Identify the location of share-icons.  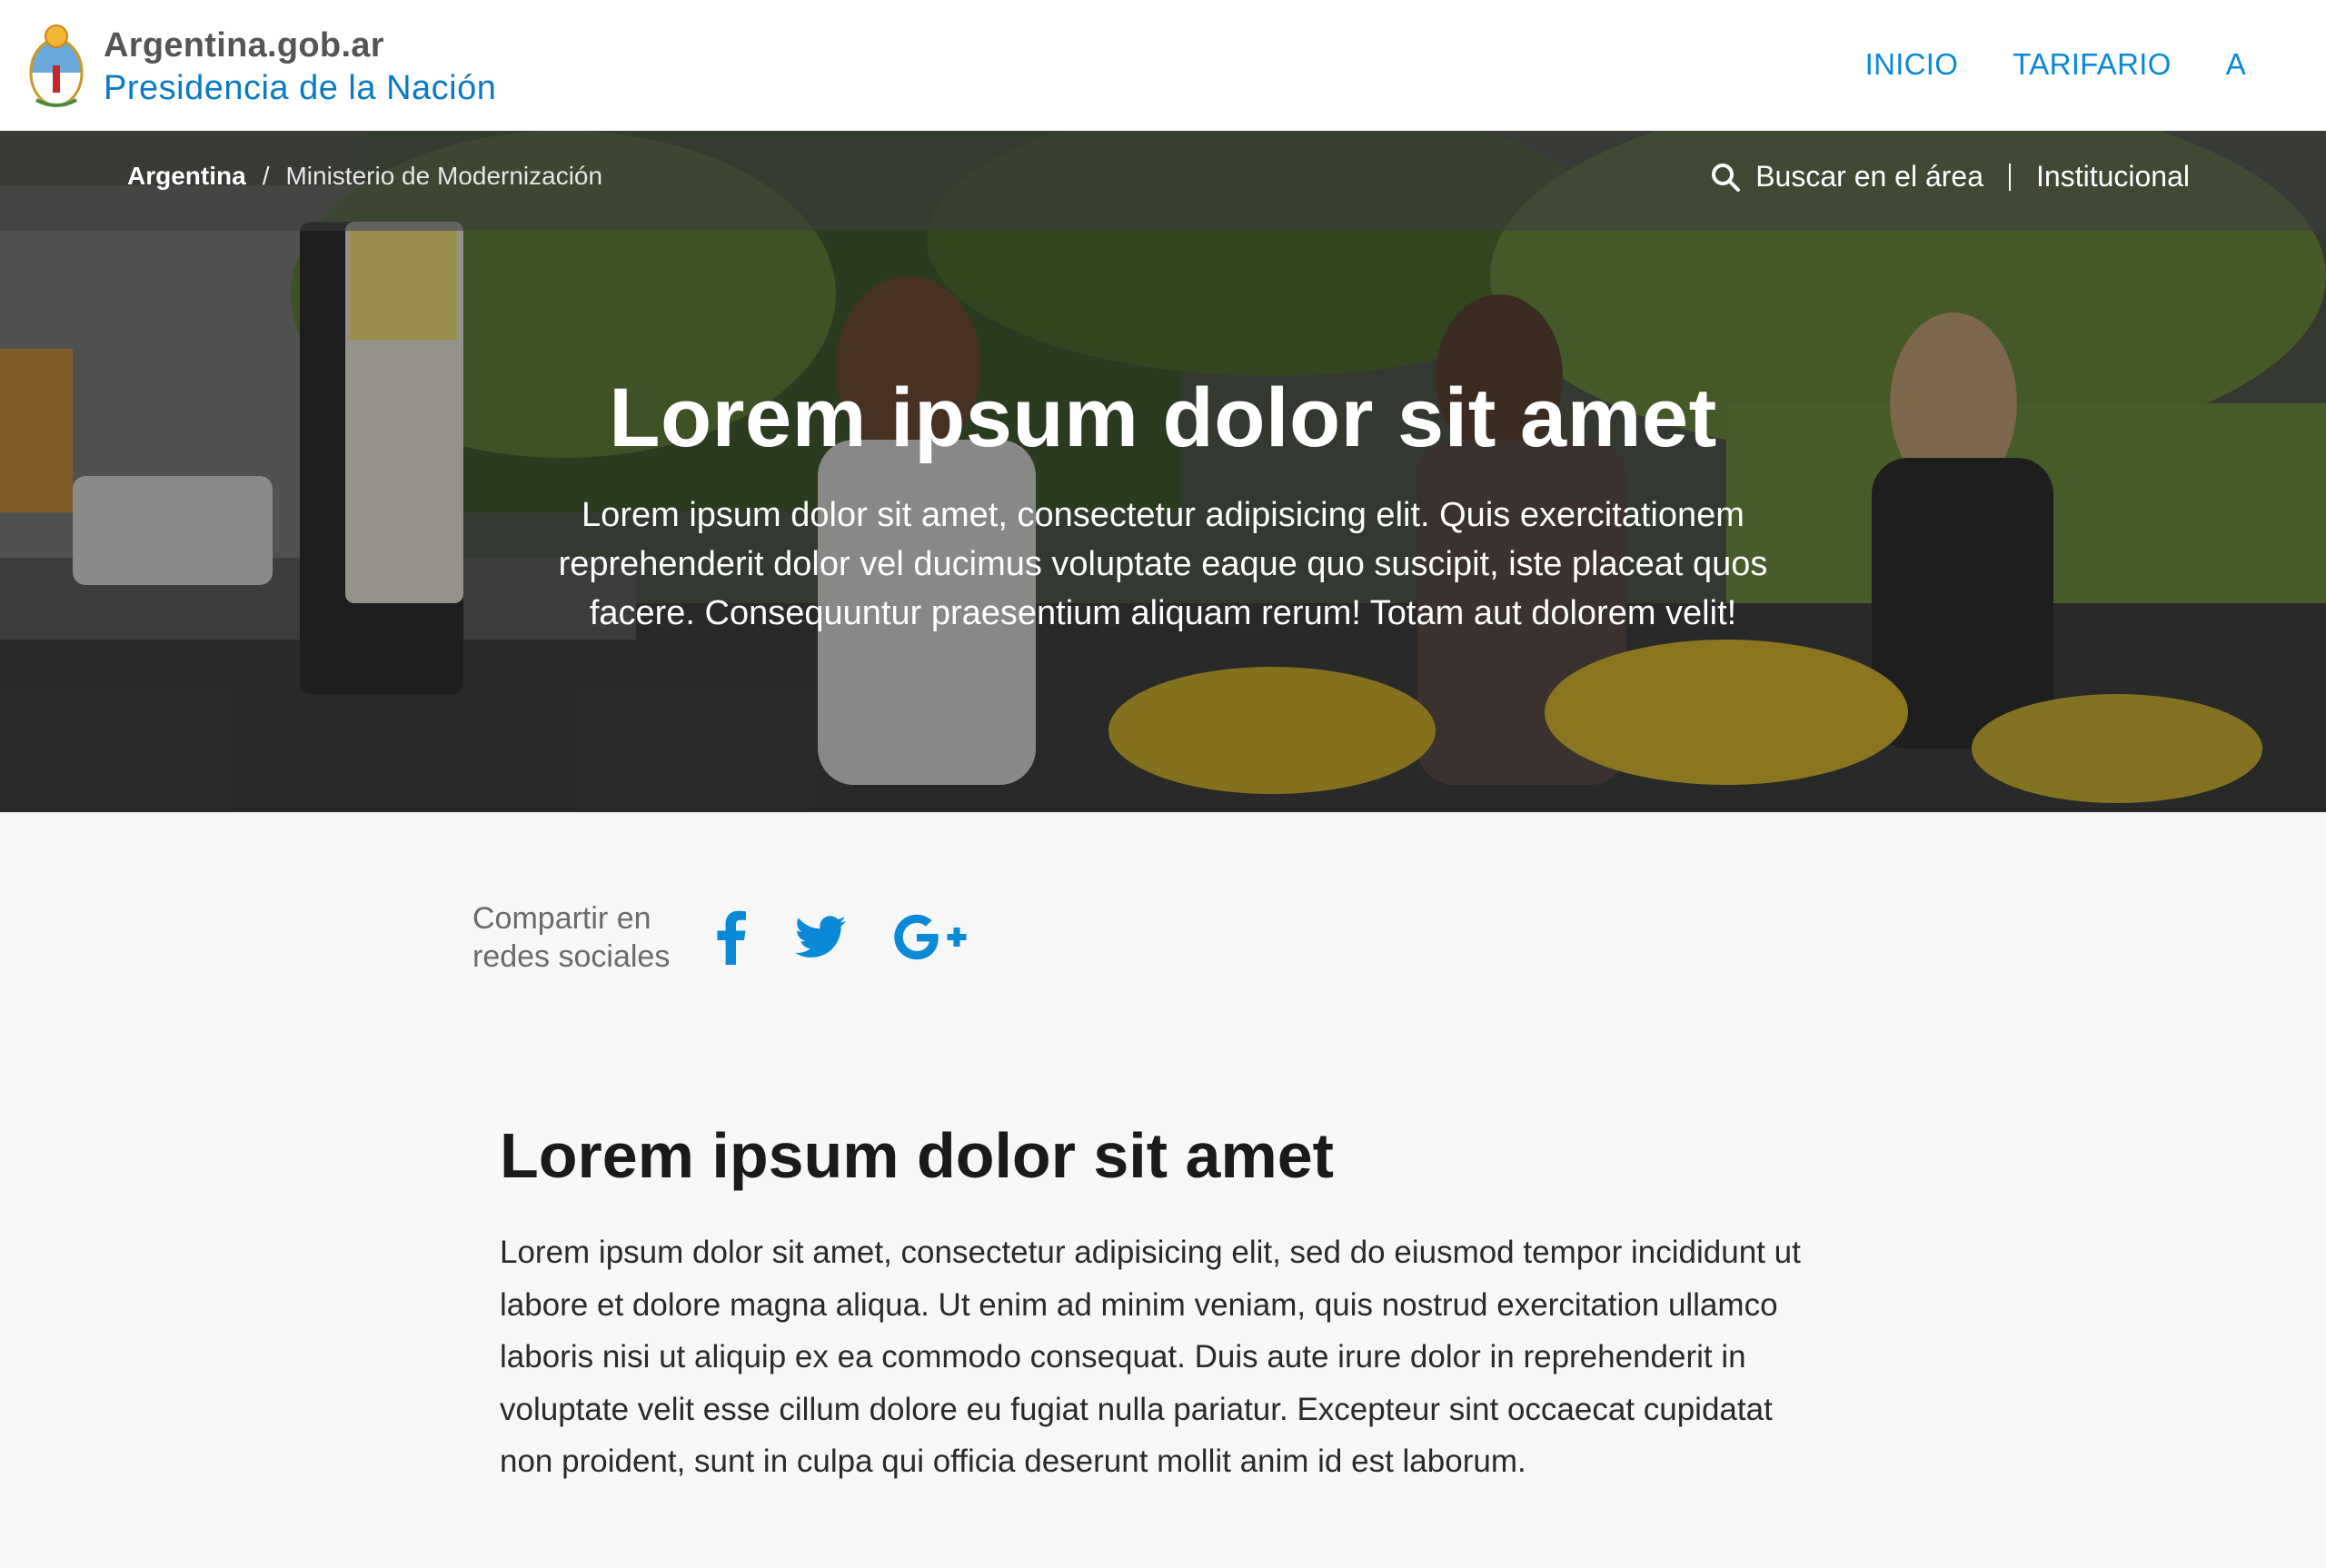
(841, 937).